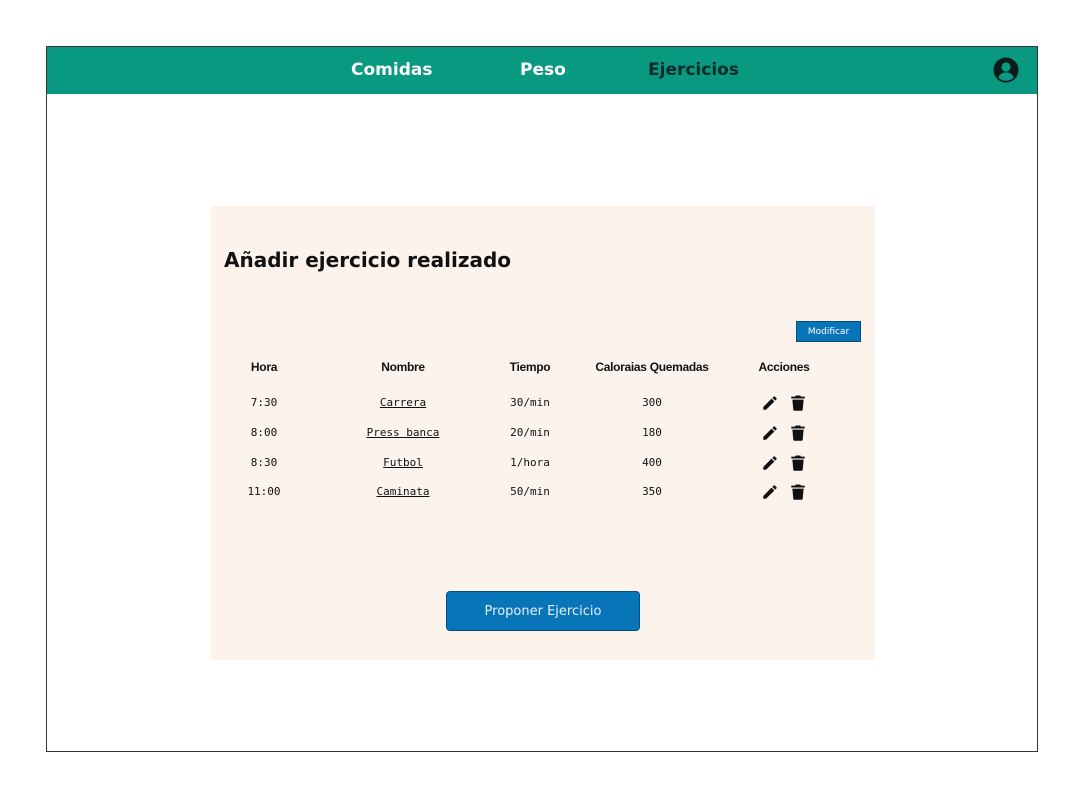 This screenshot has height=794, width=1086. I want to click on cell-tiempo: 1/hora, so click(530, 462).